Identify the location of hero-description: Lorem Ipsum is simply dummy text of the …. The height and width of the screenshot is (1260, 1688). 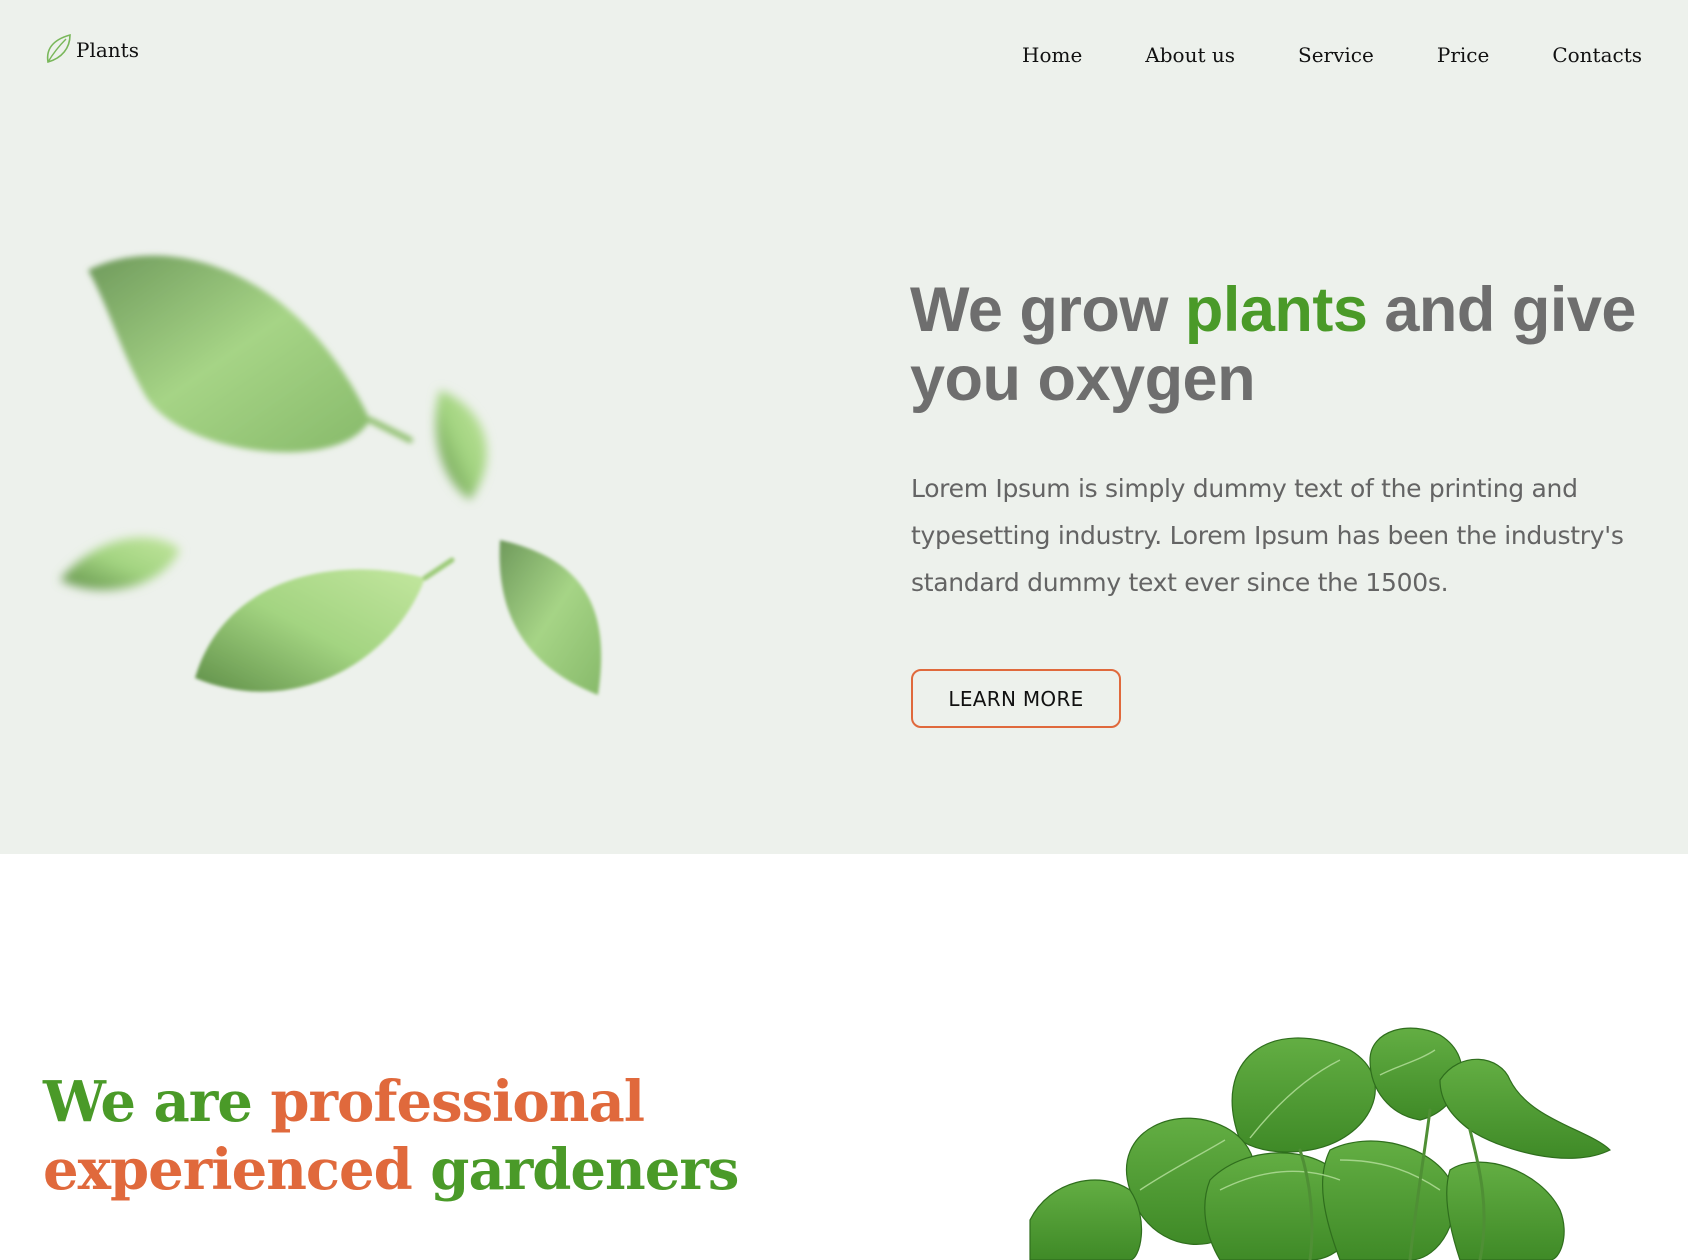
(1267, 535).